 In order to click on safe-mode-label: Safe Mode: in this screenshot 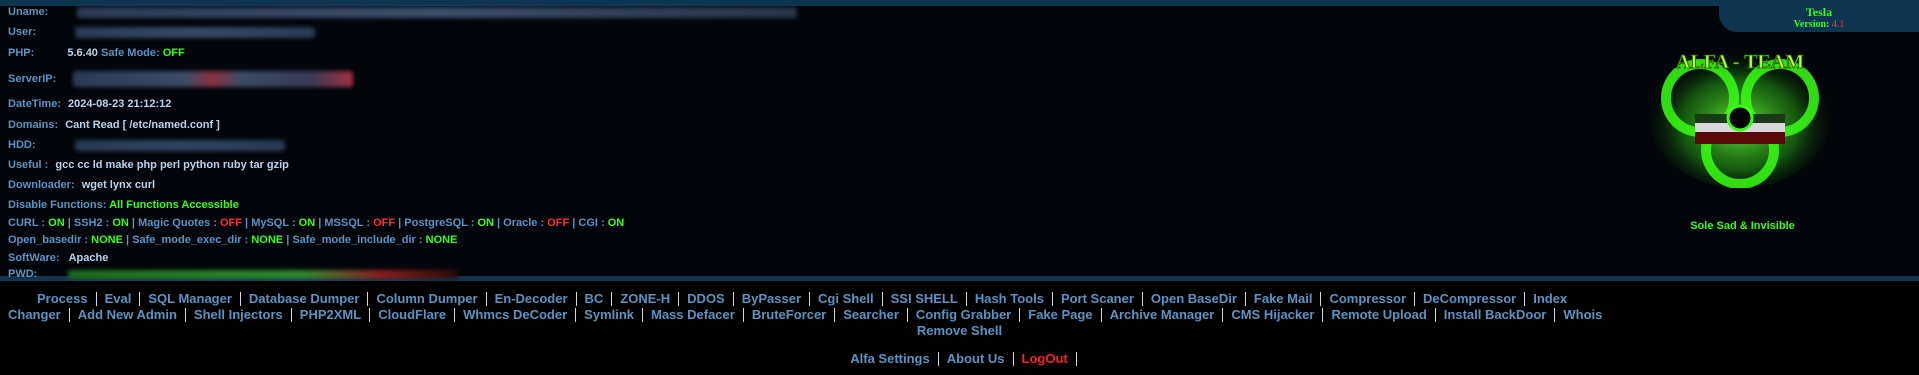, I will do `click(130, 53)`.